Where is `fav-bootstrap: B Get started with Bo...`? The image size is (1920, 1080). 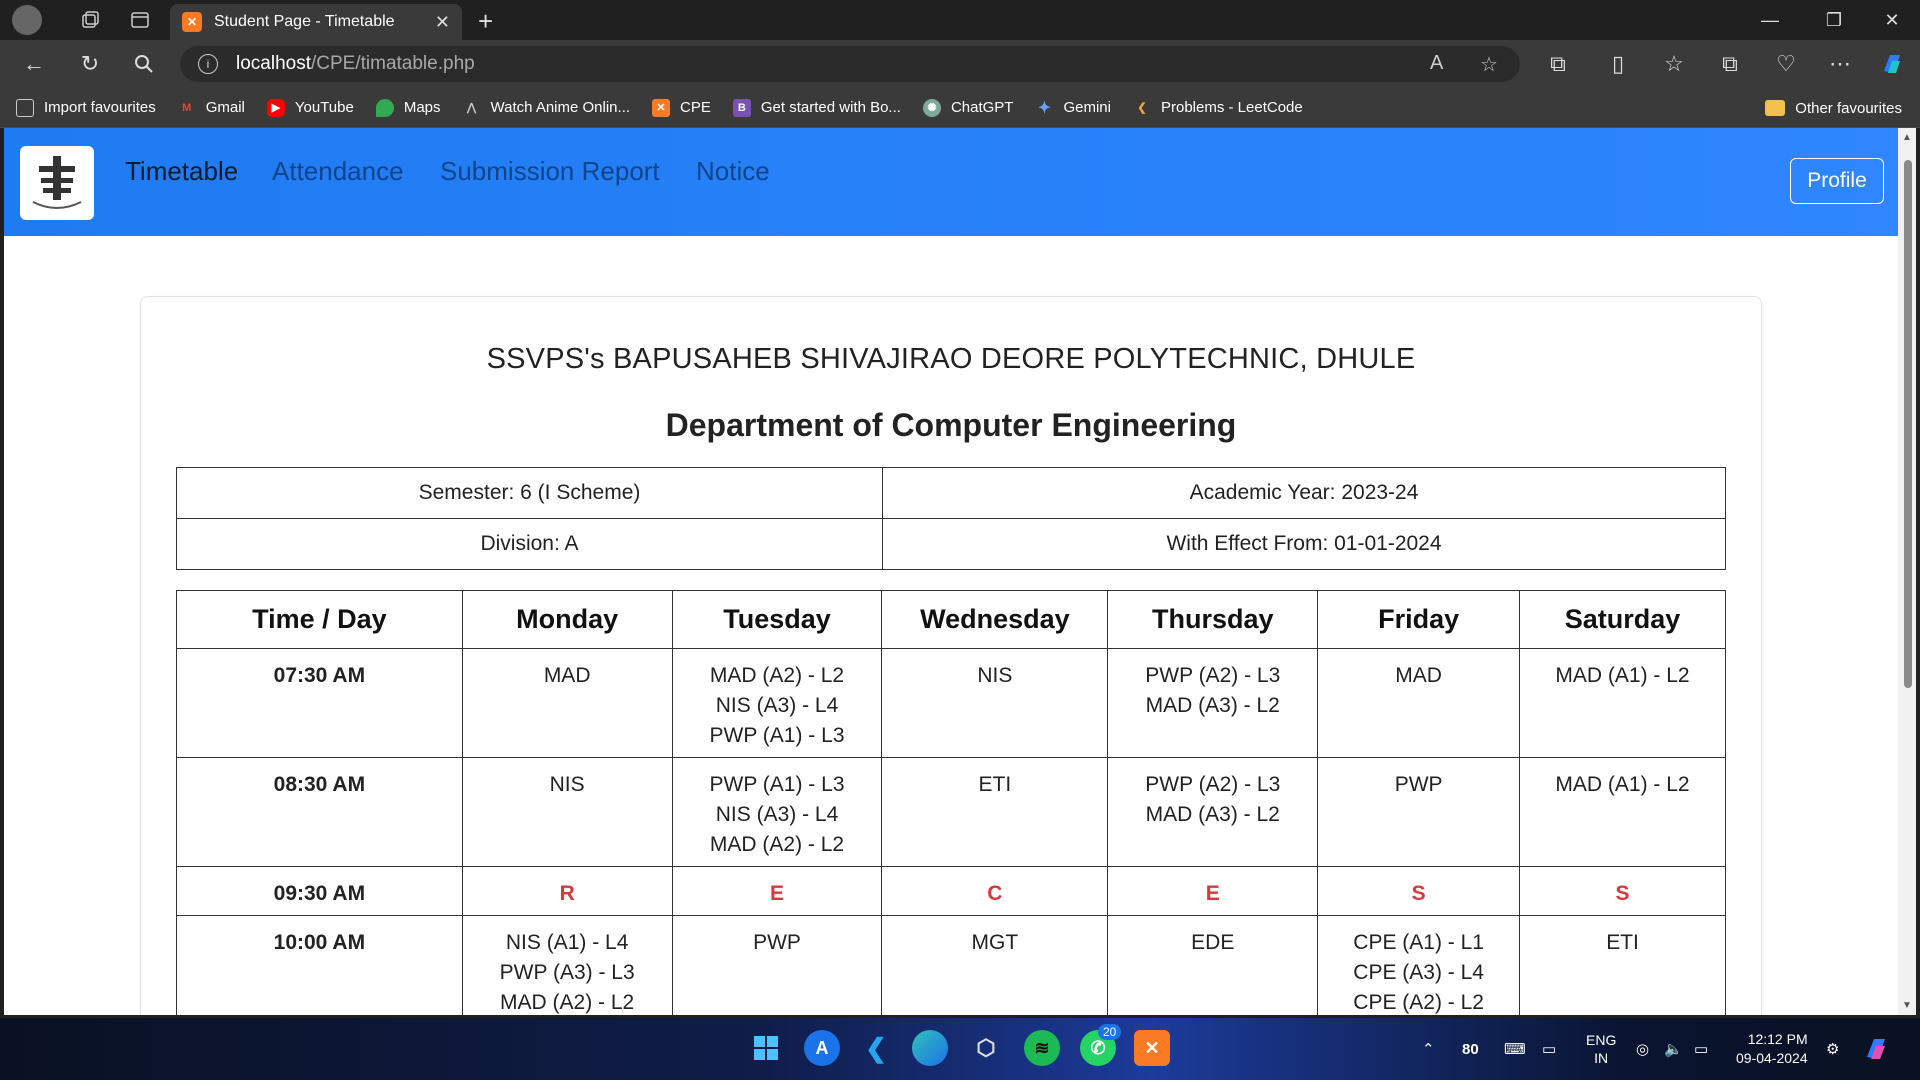
fav-bootstrap: B Get started with Bo... is located at coordinates (816, 107).